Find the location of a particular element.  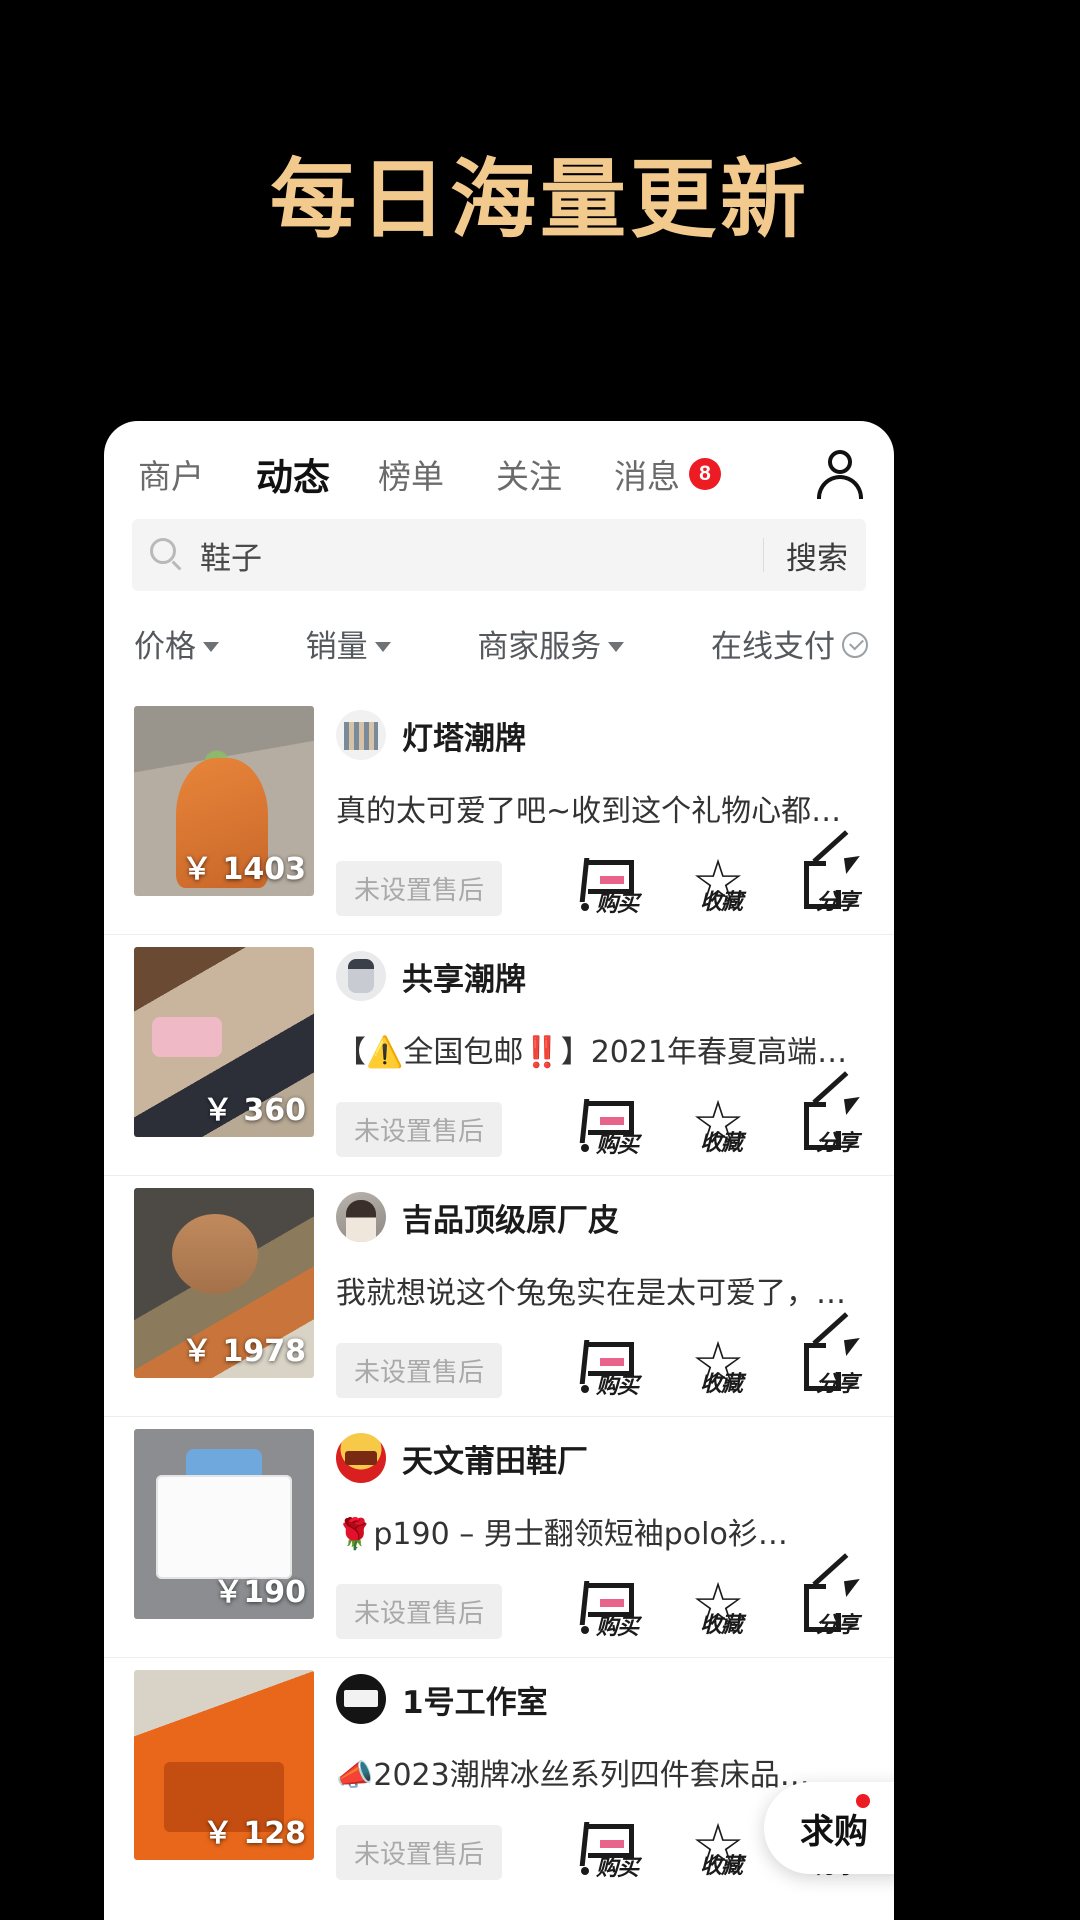

item-thumb-wrap: ￥ 128 is located at coordinates (224, 1765).